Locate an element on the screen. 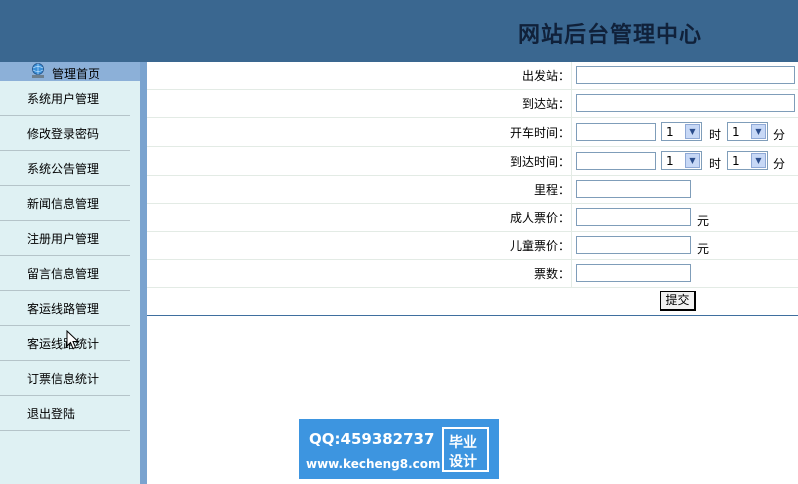 This screenshot has height=484, width=798. form-row-mileage: 里程： is located at coordinates (472, 190).